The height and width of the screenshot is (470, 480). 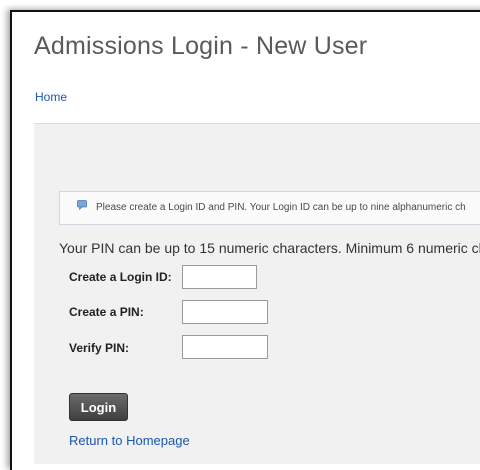 What do you see at coordinates (120, 277) in the screenshot?
I see `login-id-label: Create a Login ID:` at bounding box center [120, 277].